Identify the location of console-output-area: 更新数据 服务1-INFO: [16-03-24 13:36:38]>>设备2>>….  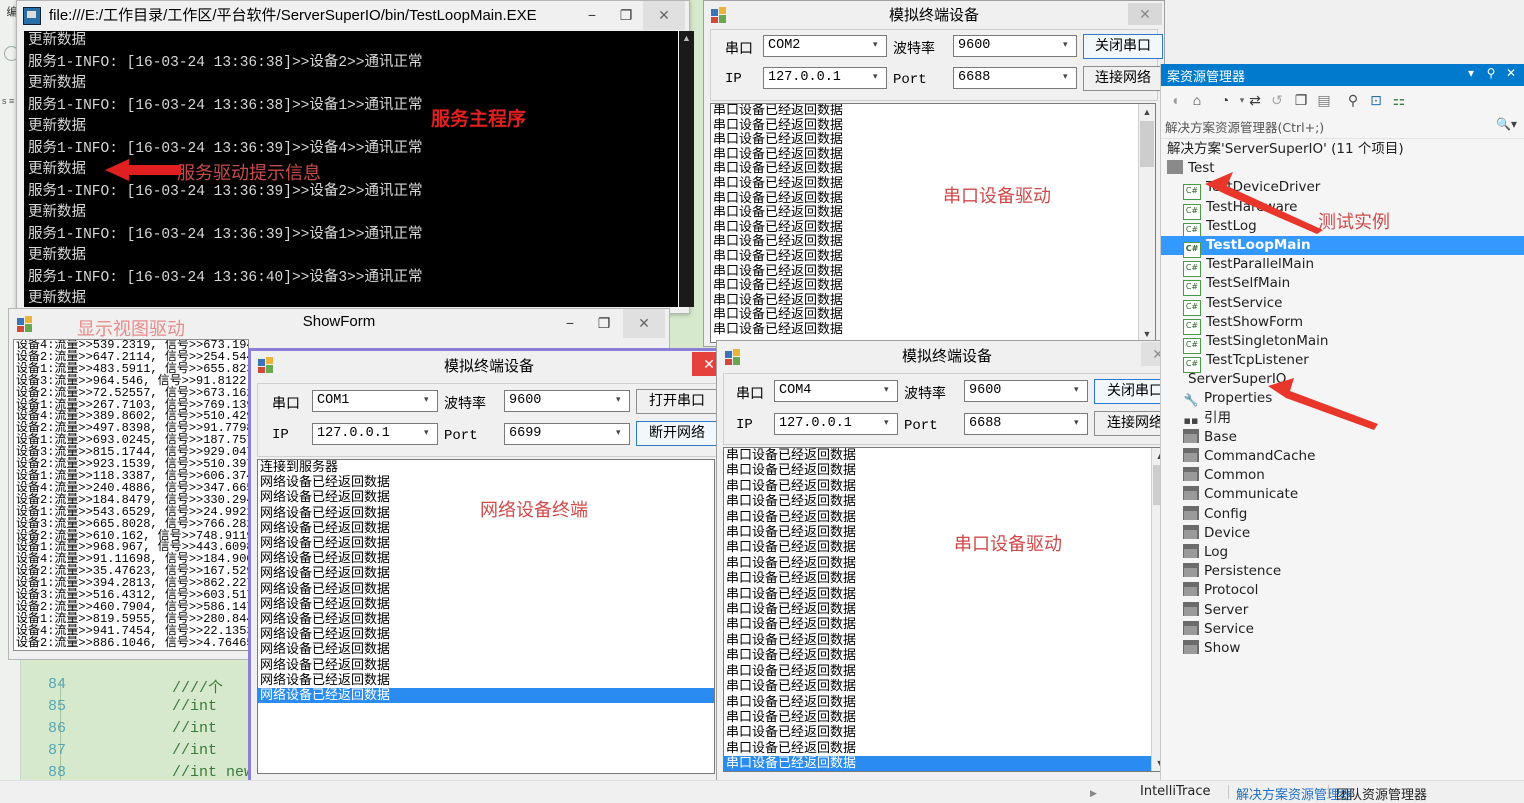
(351, 169).